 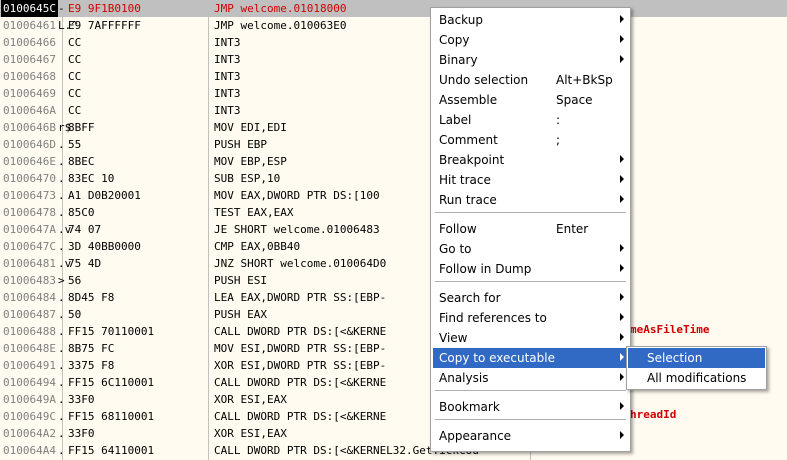 I want to click on row-addr: 01006483, so click(x=29, y=280).